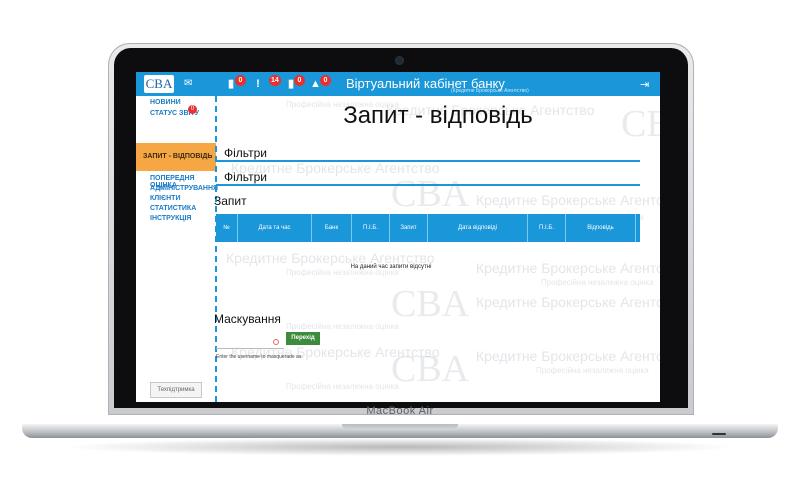 The image size is (800, 494). What do you see at coordinates (601, 228) in the screenshot?
I see `column-header: Відповідь` at bounding box center [601, 228].